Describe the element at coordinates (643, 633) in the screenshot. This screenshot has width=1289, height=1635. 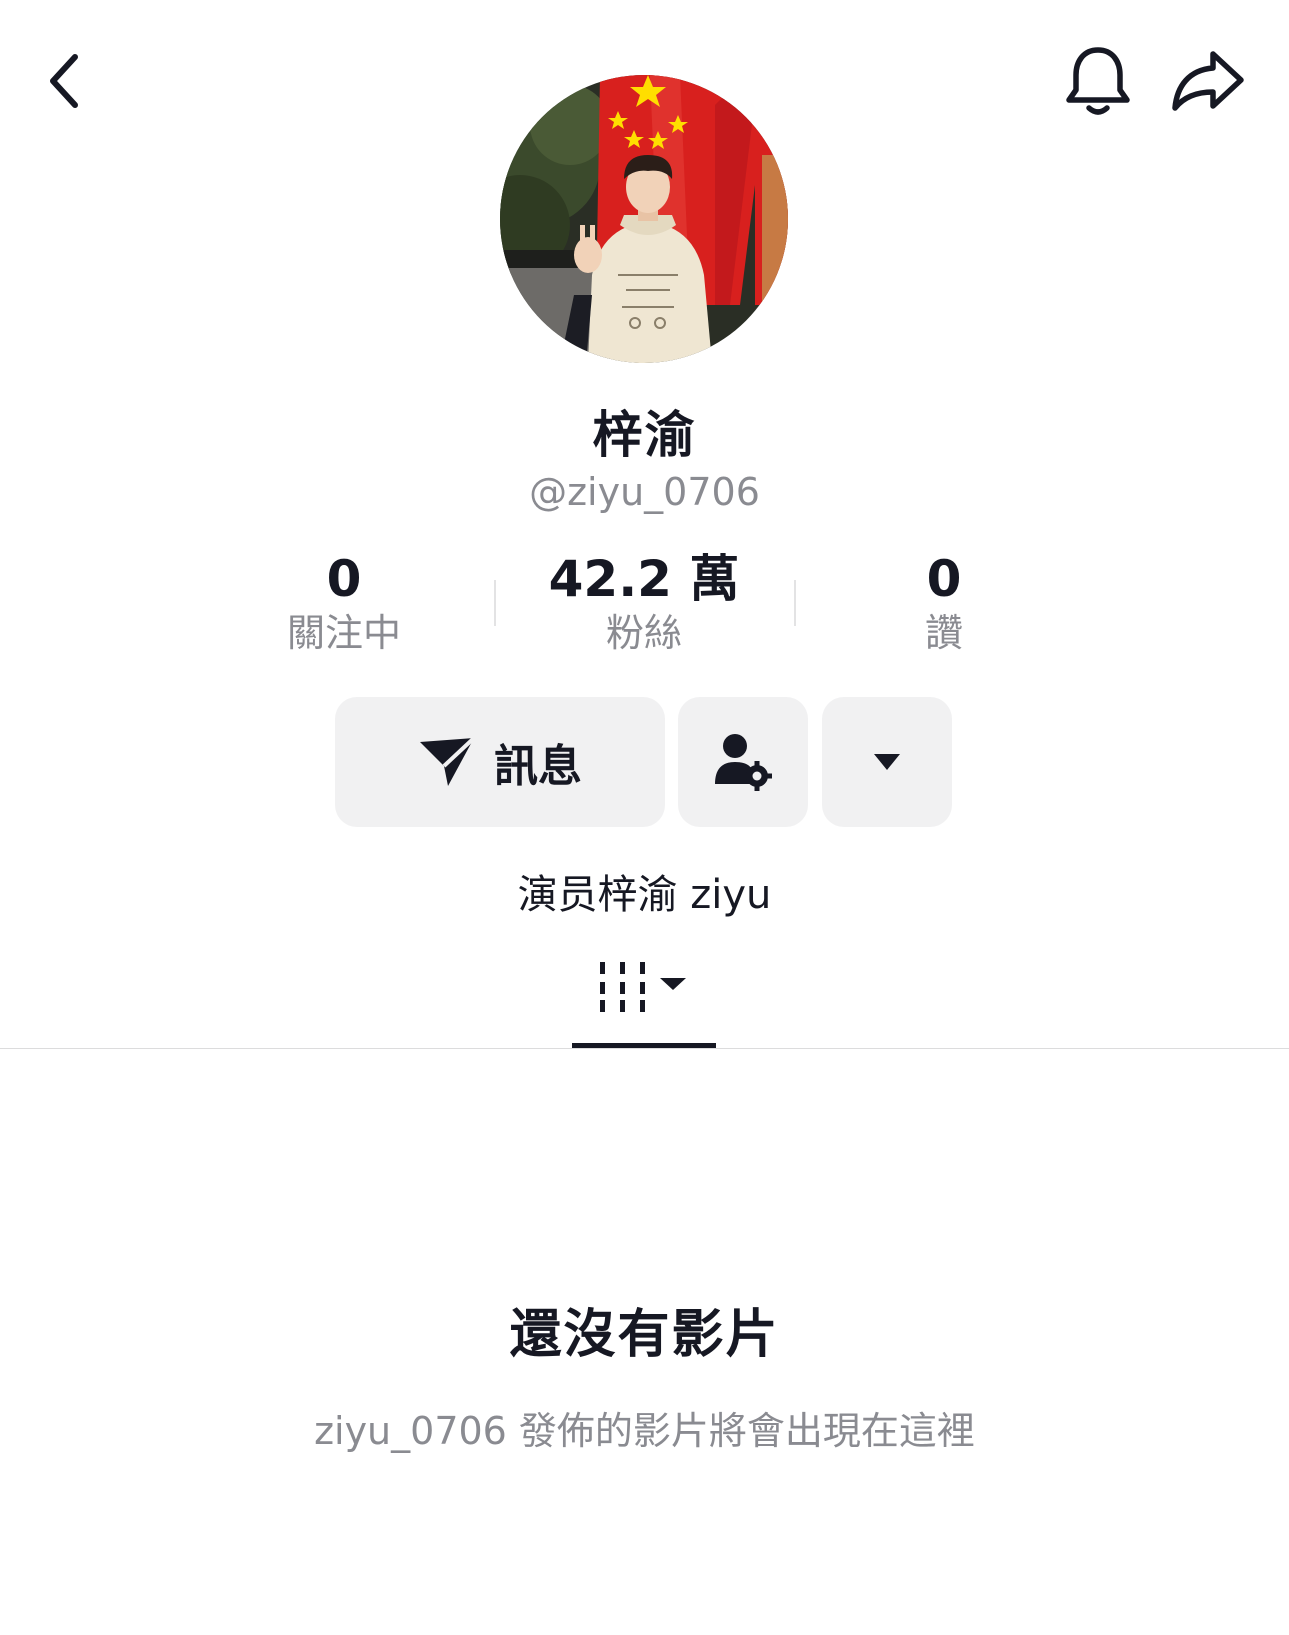
I see `followers-label: 粉絲` at that location.